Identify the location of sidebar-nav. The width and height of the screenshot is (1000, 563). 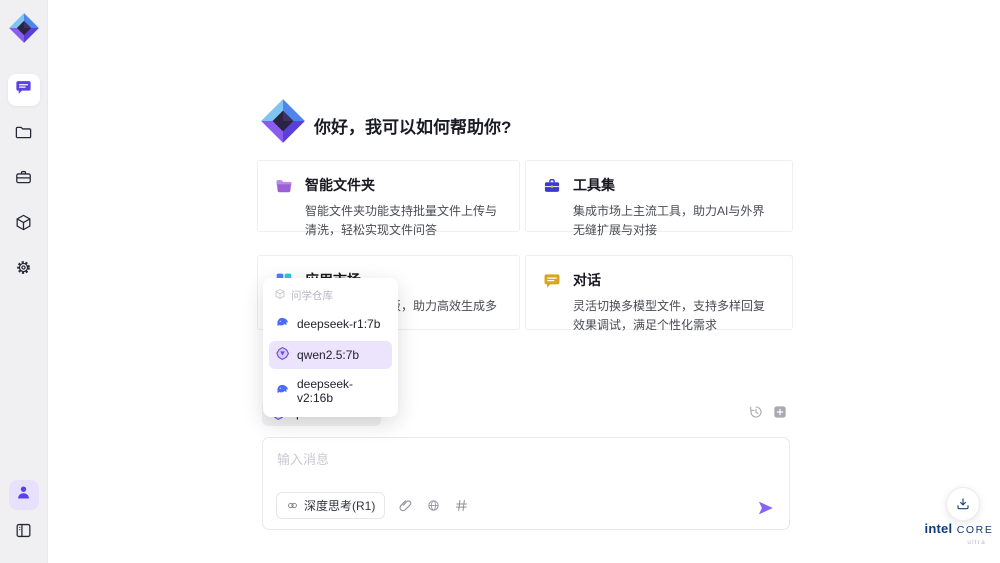
(23, 180).